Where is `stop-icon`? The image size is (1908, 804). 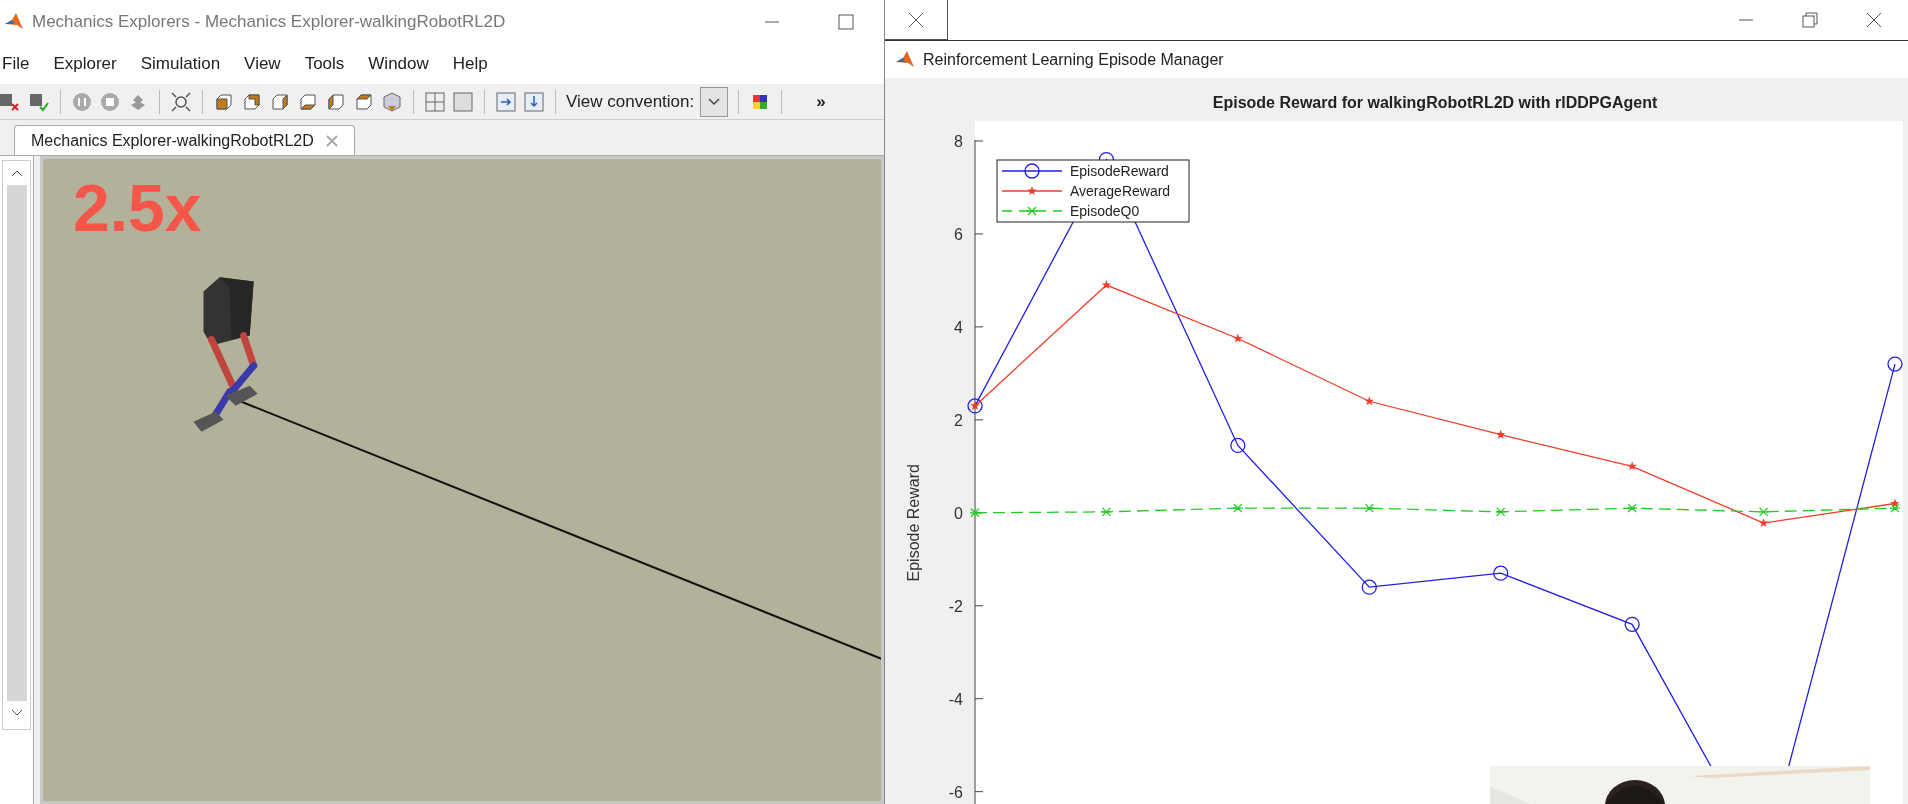
stop-icon is located at coordinates (110, 101).